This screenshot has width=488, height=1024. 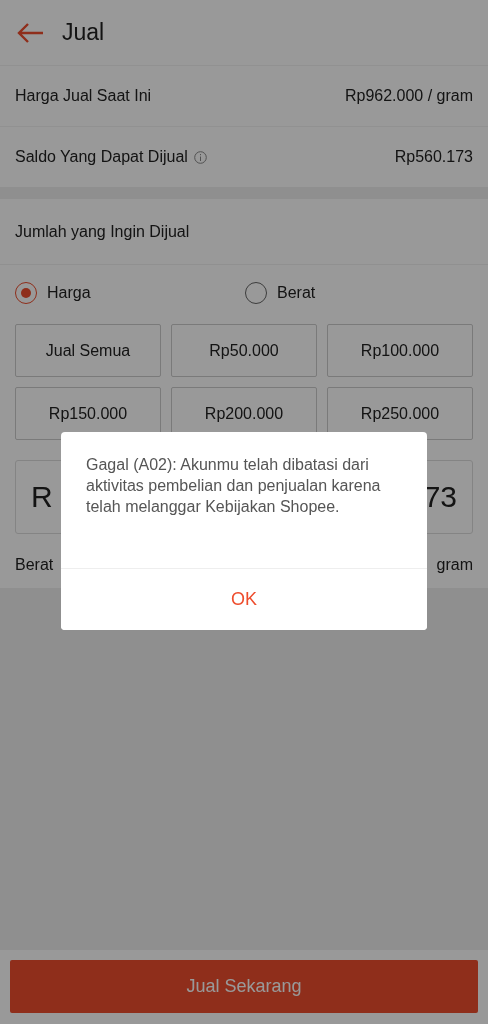 I want to click on error-message: Gagal (A02): Akunmu telah dibatasi dari aktivitas pembelian dan penjualan karena telah melanggar Kebijakan Shopee., so click(x=233, y=486).